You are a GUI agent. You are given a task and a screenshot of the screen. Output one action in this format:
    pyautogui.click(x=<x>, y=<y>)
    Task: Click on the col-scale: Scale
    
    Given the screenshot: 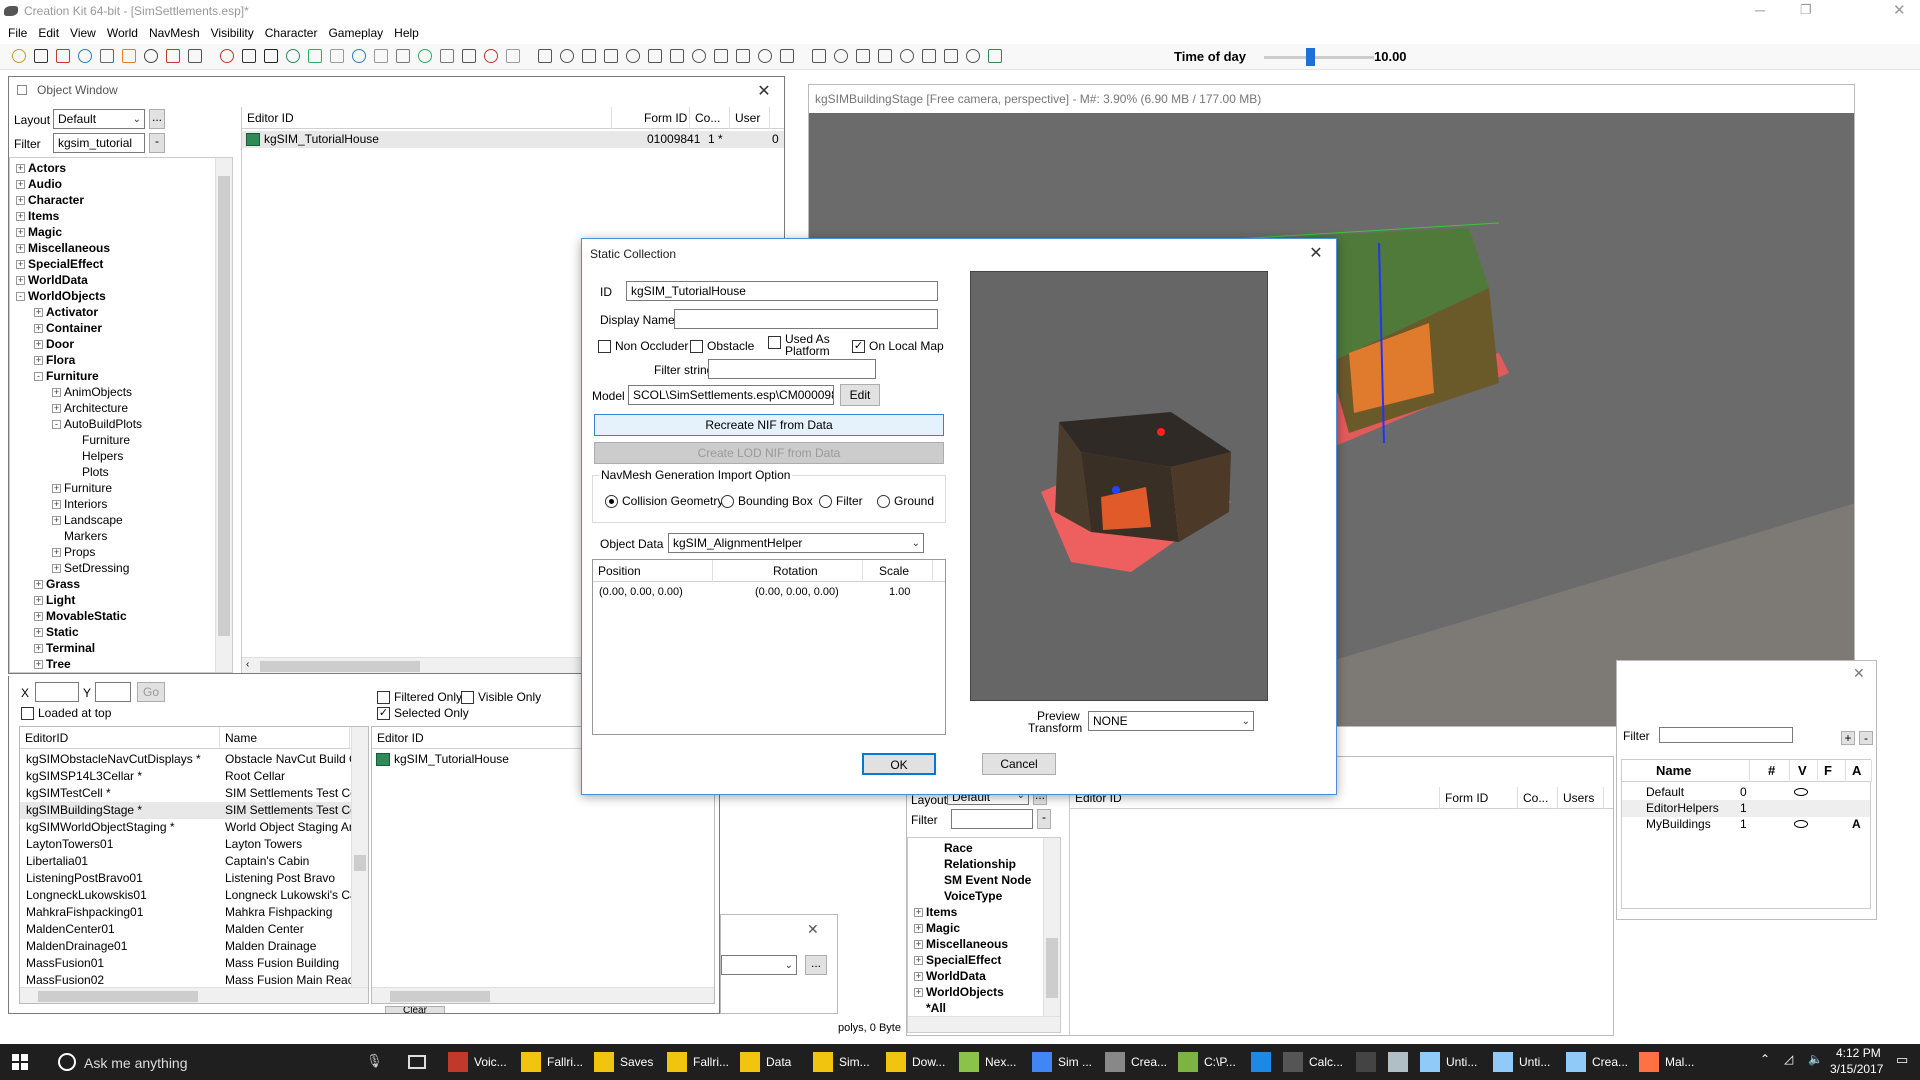 What is the action you would take?
    pyautogui.click(x=898, y=571)
    